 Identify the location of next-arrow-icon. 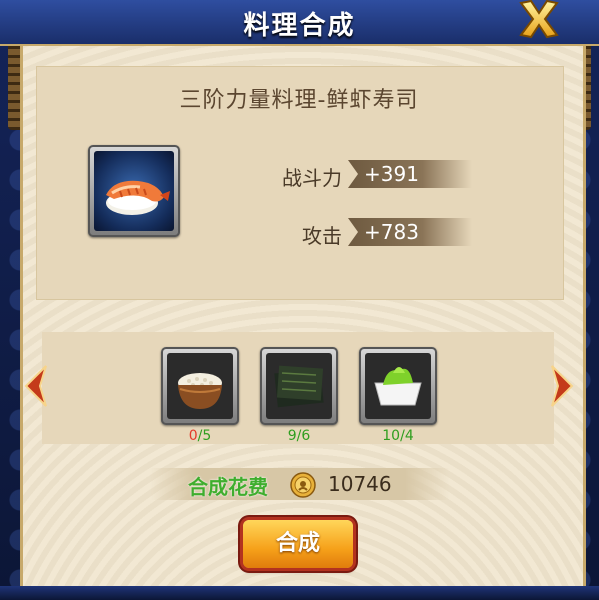
(563, 386).